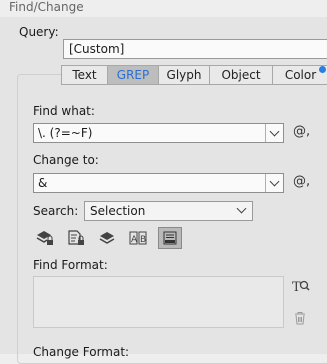  Describe the element at coordinates (56, 211) in the screenshot. I see `search-label: Search:` at that location.